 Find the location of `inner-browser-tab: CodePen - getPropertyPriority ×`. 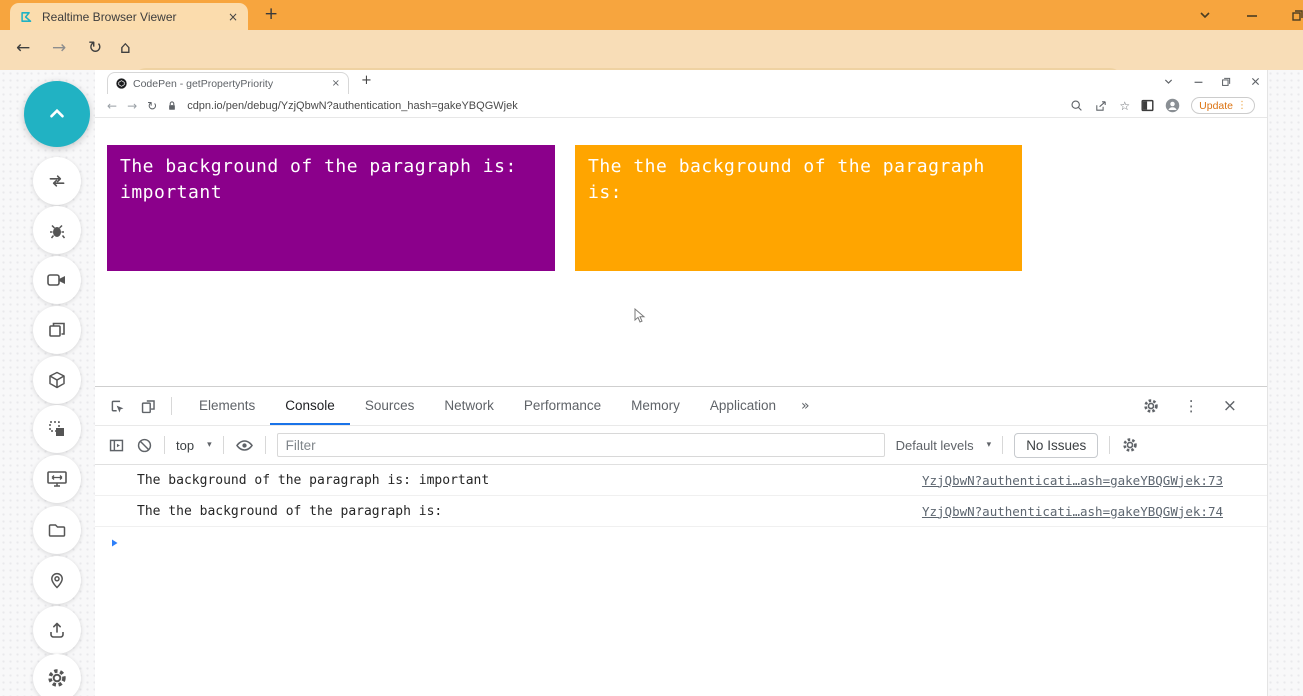

inner-browser-tab: CodePen - getPropertyPriority × is located at coordinates (228, 83).